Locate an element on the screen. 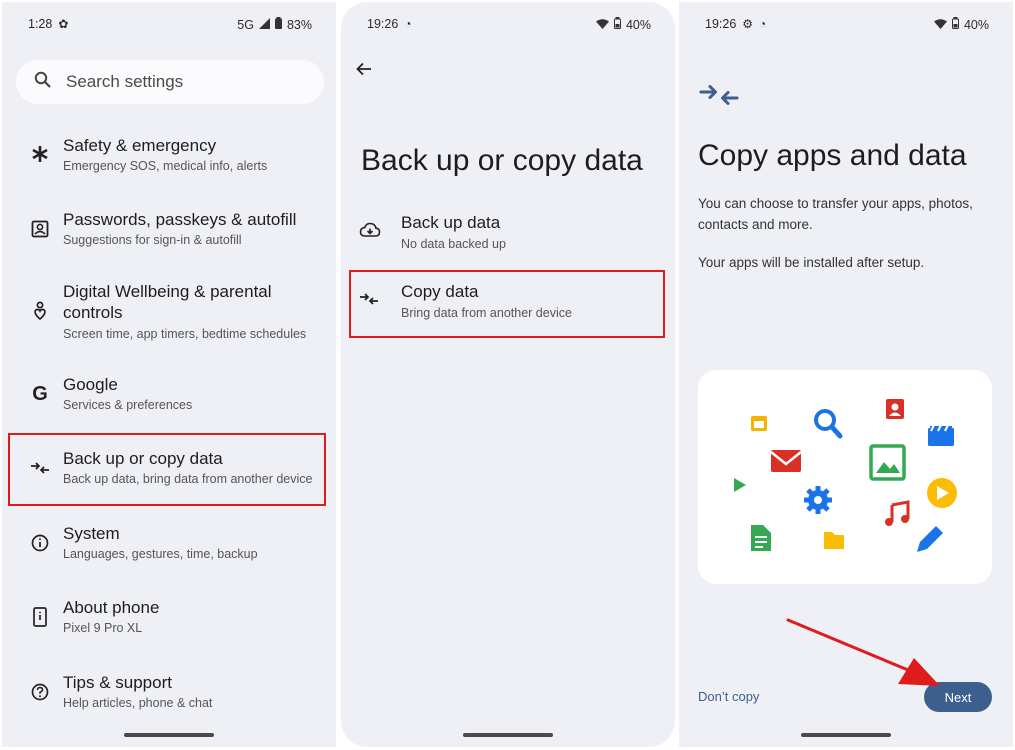 The height and width of the screenshot is (750, 1015). red-arrow-annotation is located at coordinates (865, 652).